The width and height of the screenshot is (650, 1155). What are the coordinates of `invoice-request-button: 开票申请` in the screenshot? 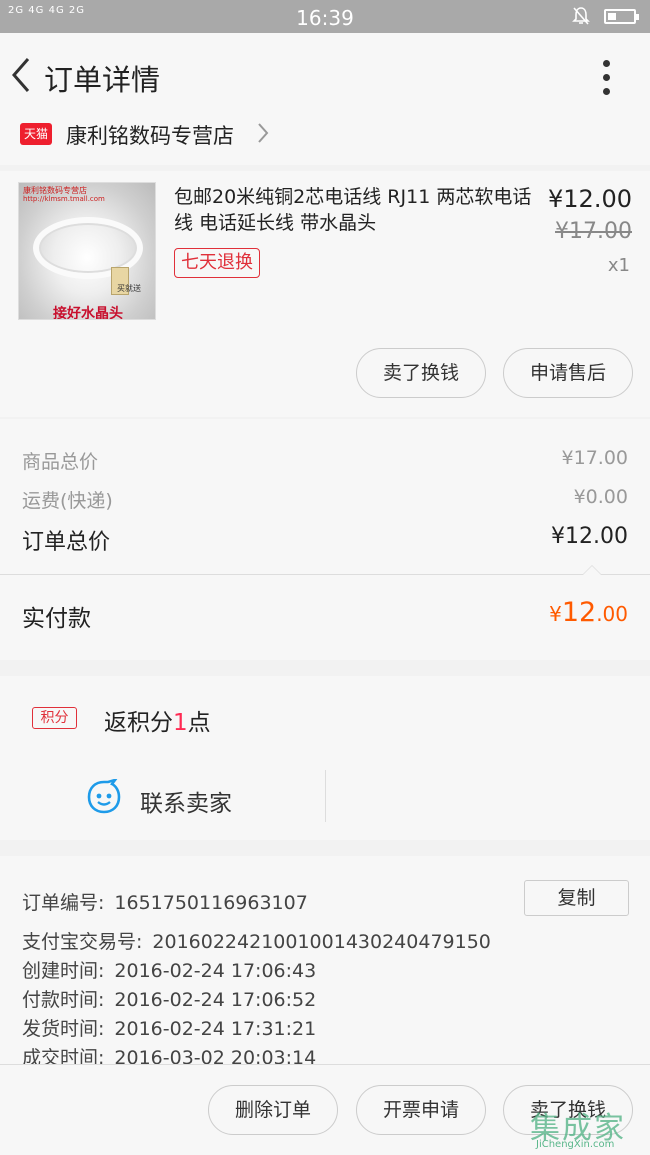 It's located at (421, 1110).